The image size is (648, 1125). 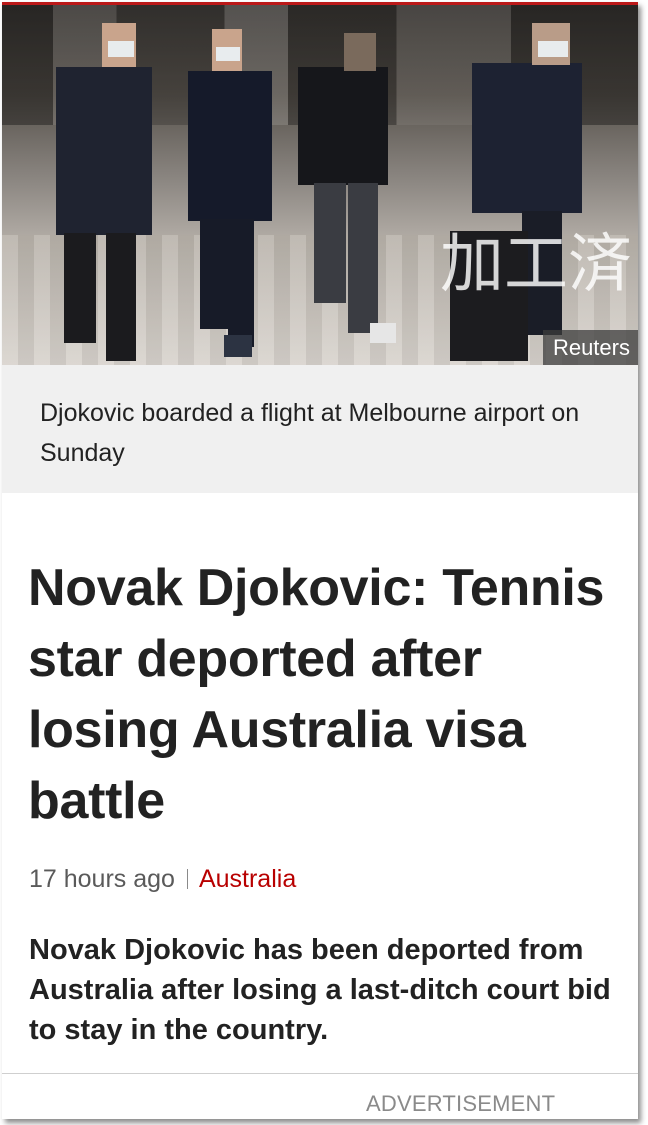 What do you see at coordinates (187, 879) in the screenshot?
I see `meta-divider` at bounding box center [187, 879].